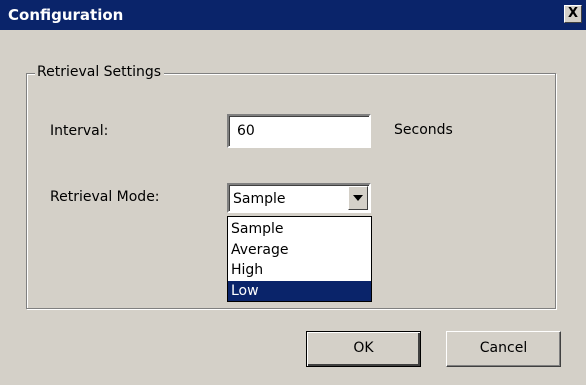 The width and height of the screenshot is (586, 385). I want to click on ok-button: OK, so click(363, 349).